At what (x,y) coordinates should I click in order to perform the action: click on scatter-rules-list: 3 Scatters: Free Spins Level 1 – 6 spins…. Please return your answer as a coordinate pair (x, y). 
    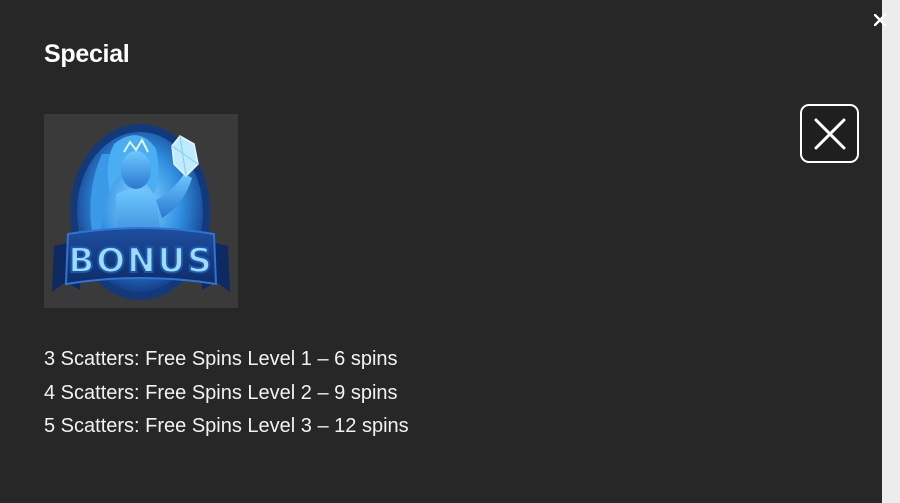
    Looking at the image, I should click on (226, 393).